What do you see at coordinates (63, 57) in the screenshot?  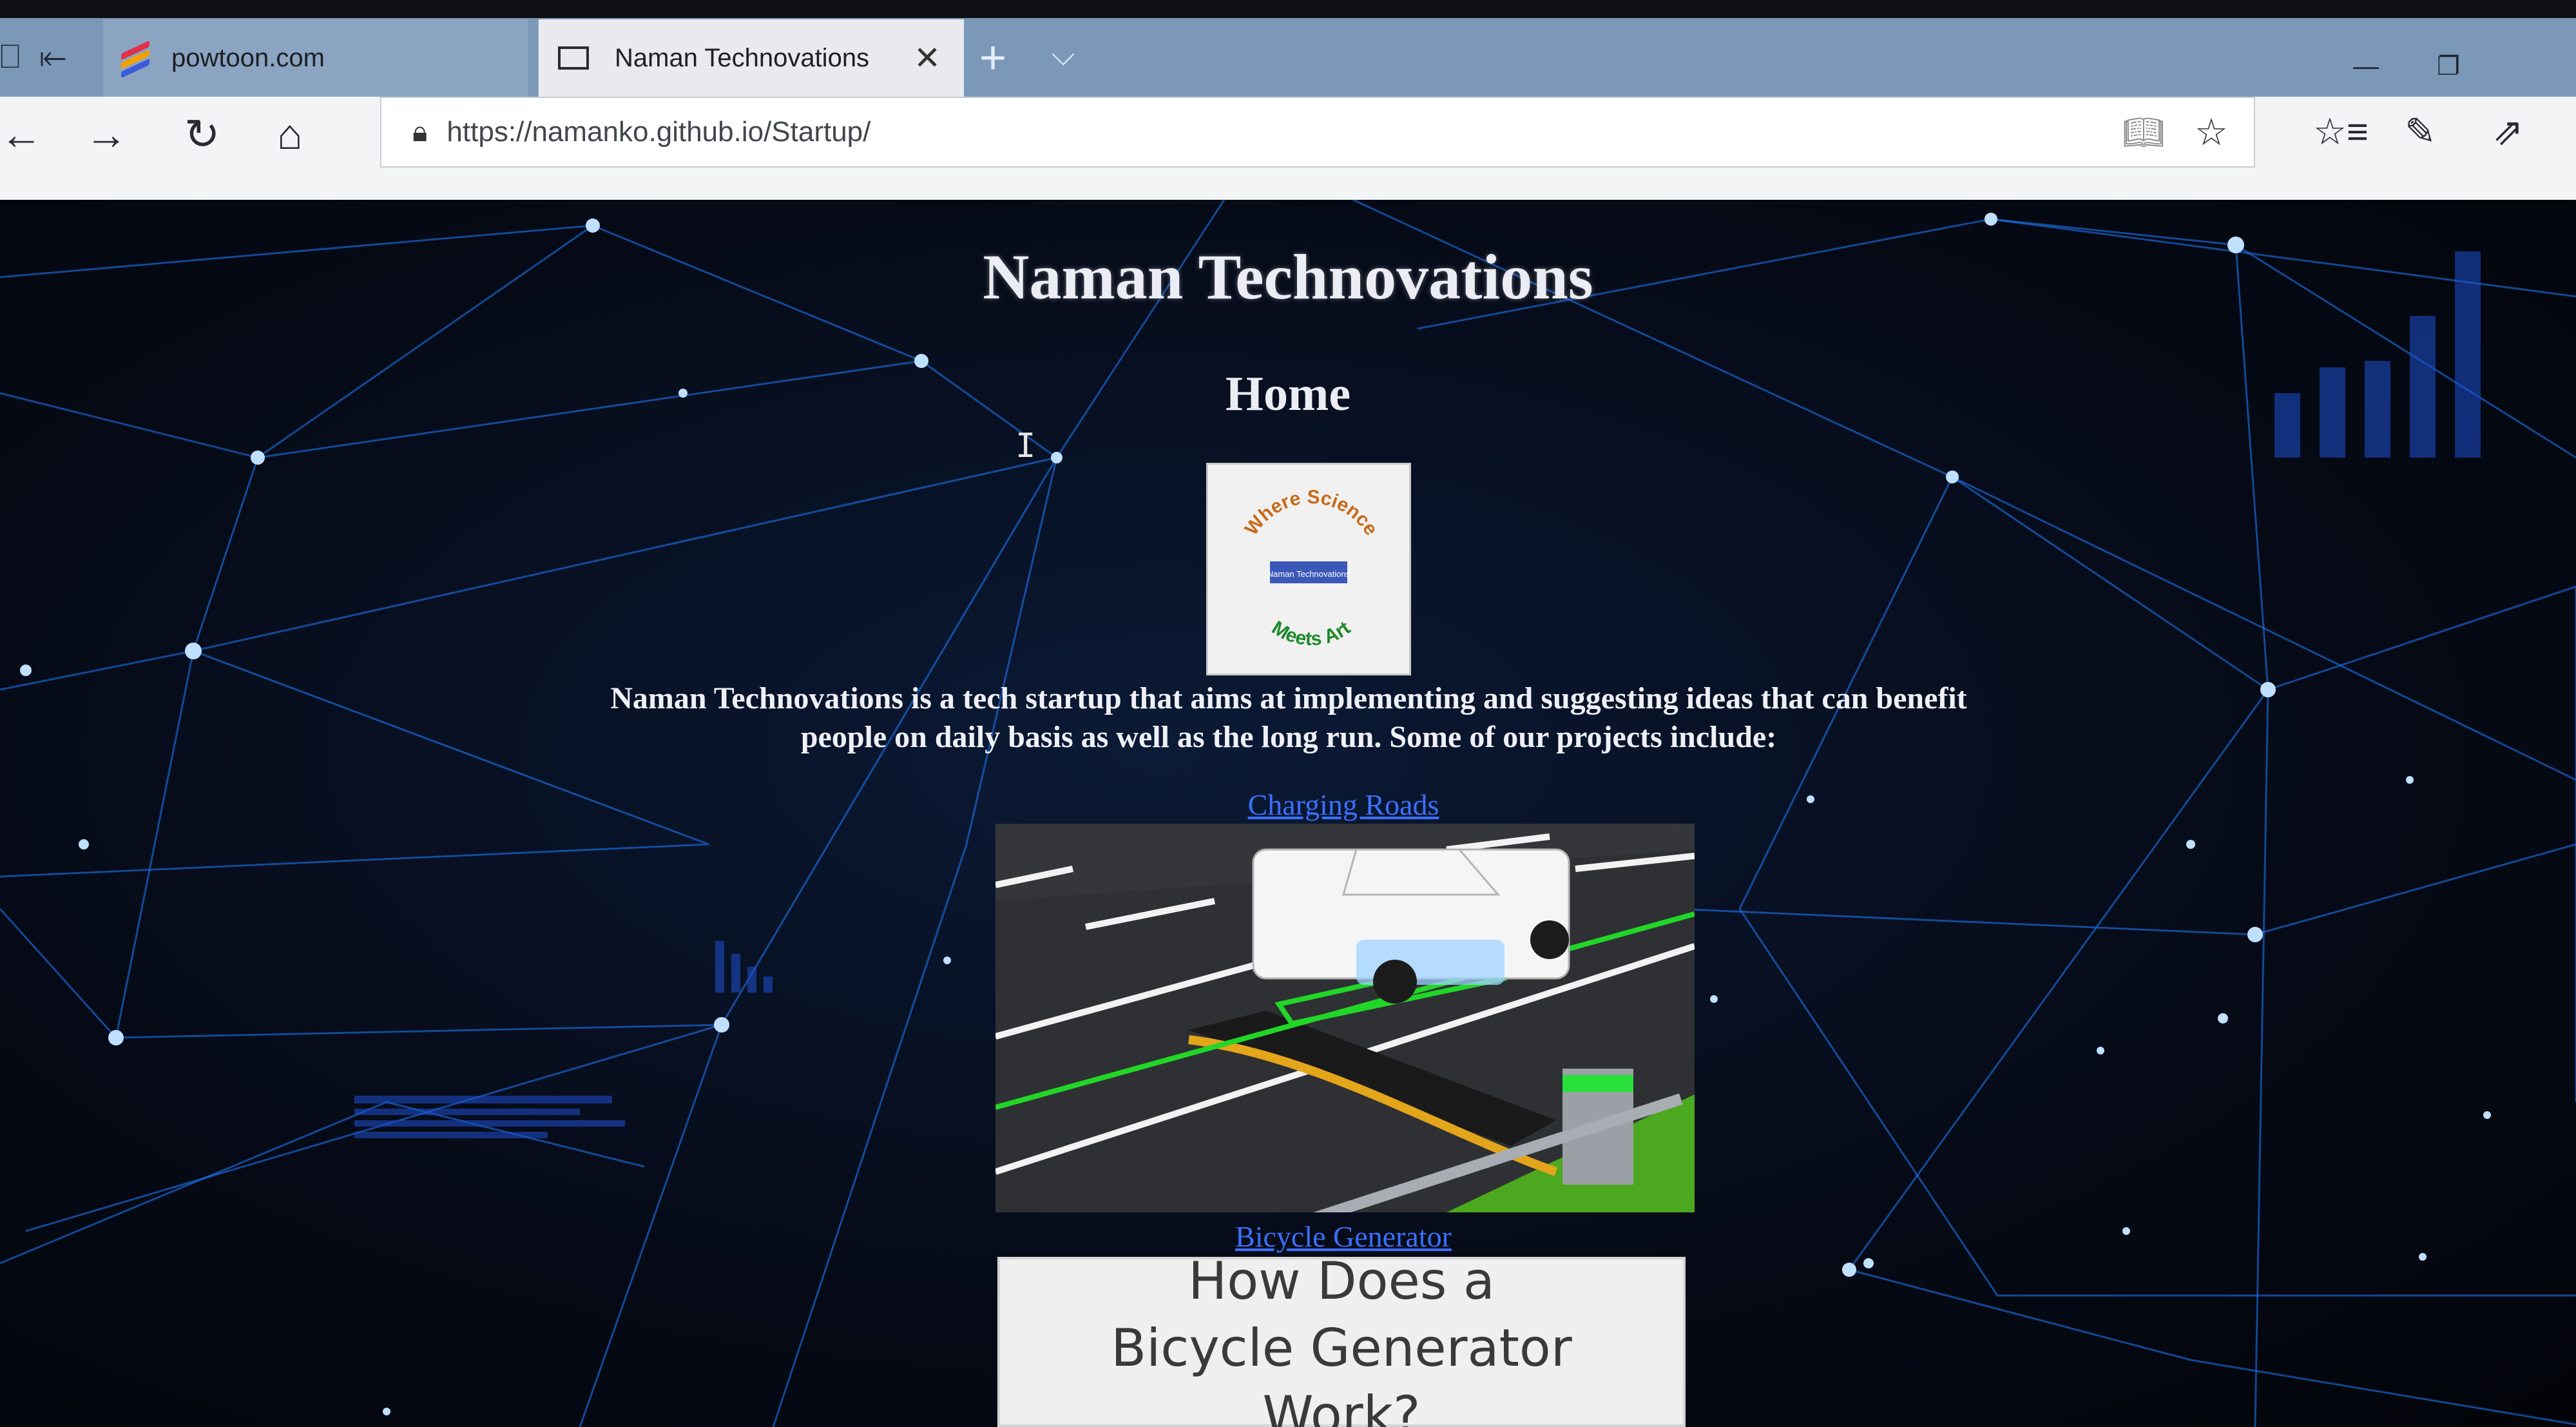 I see `set-aside-tabs-icon: ⇤` at bounding box center [63, 57].